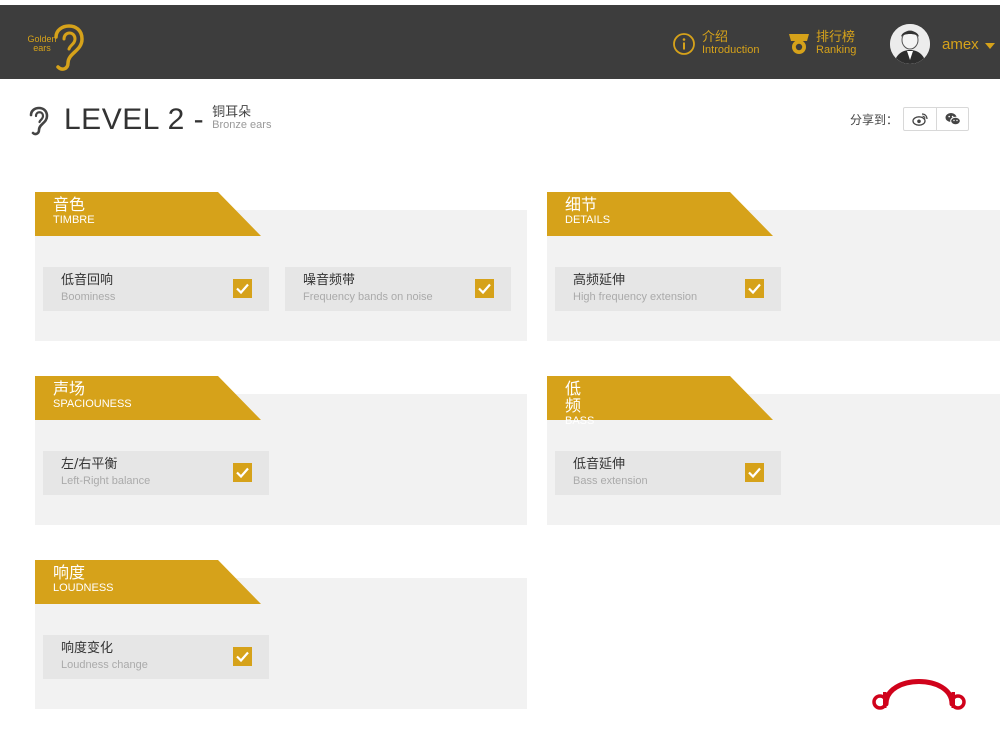  I want to click on item-label-en: High frequency extension, so click(635, 297).